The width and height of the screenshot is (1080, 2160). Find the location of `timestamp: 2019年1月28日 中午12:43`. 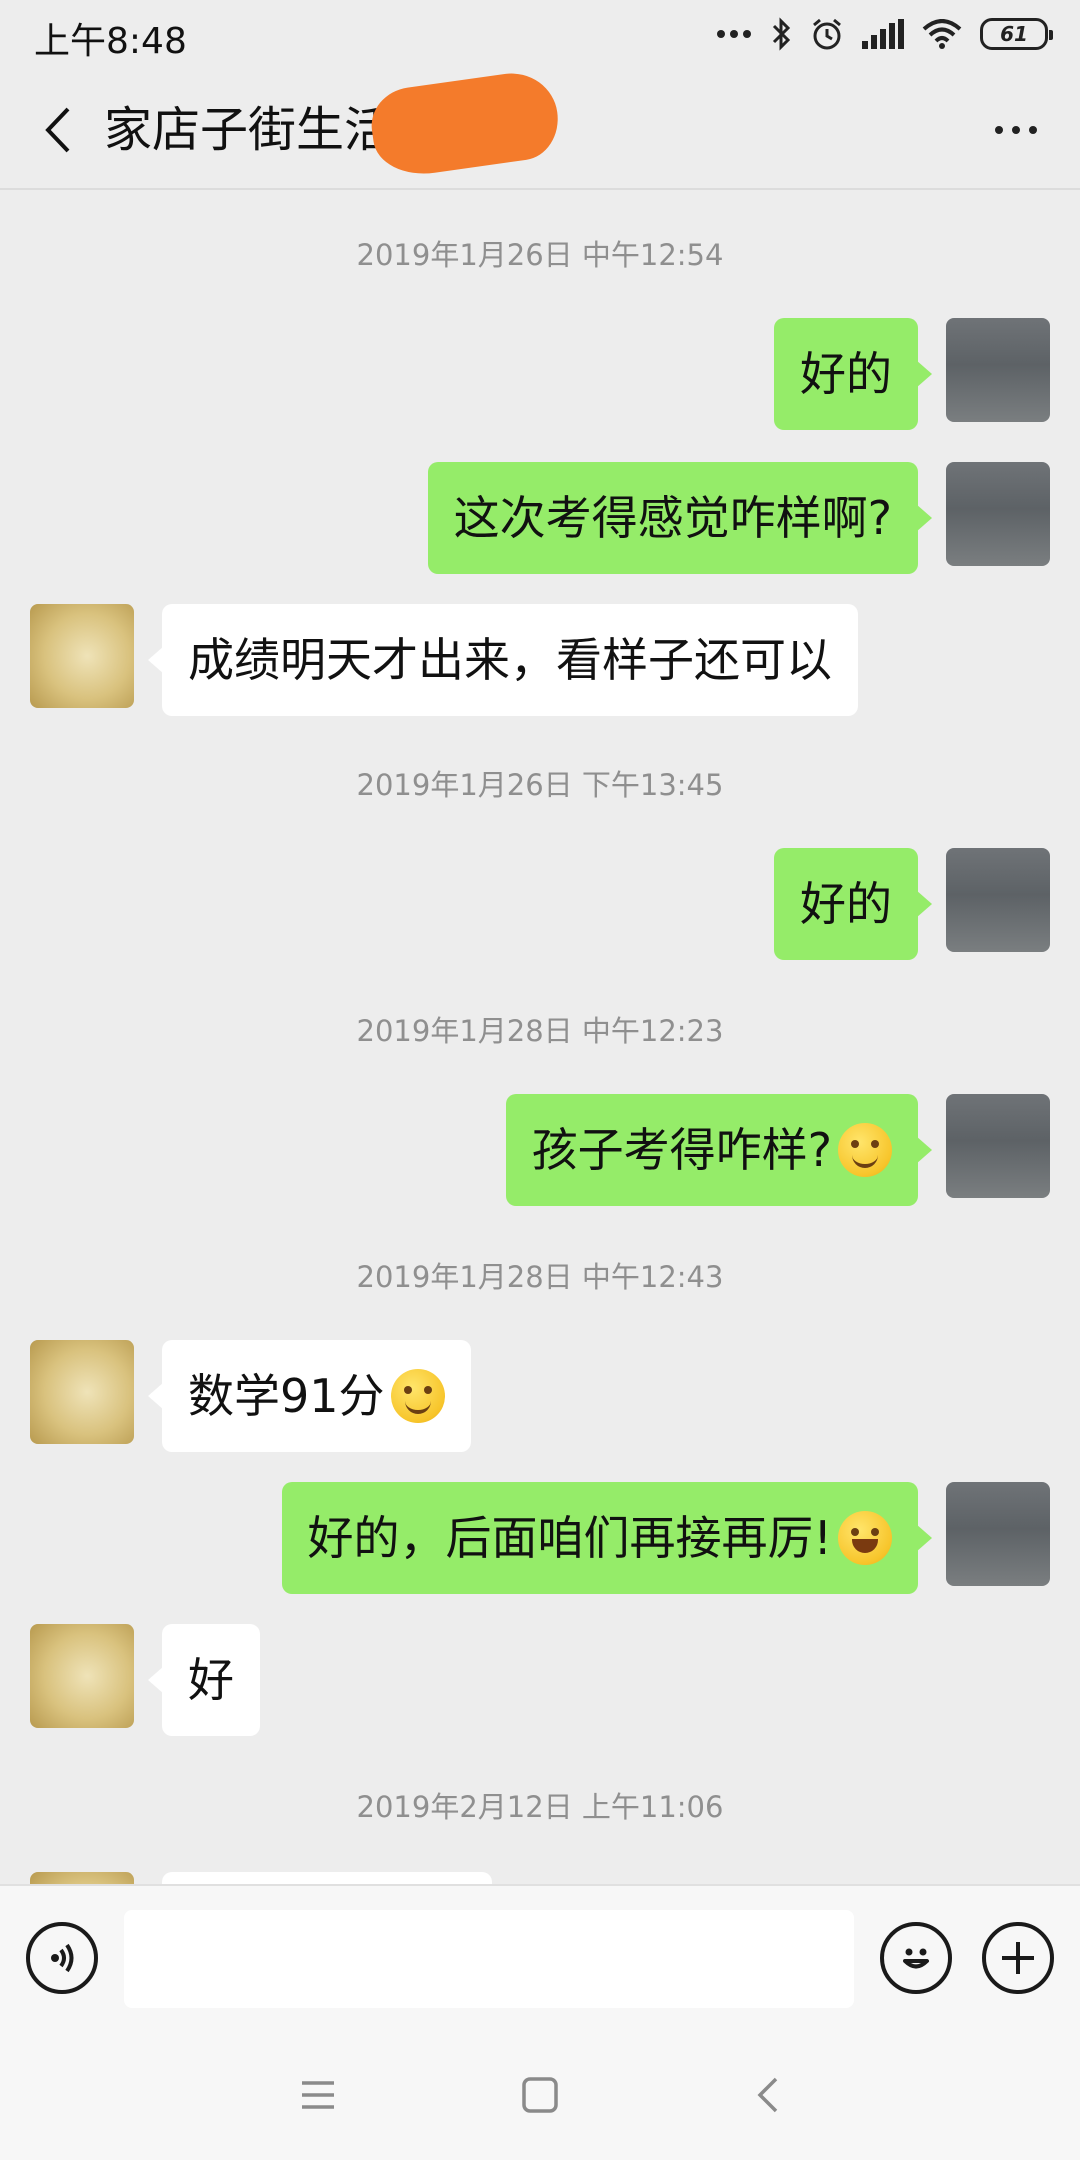

timestamp: 2019年1月28日 中午12:43 is located at coordinates (540, 1277).